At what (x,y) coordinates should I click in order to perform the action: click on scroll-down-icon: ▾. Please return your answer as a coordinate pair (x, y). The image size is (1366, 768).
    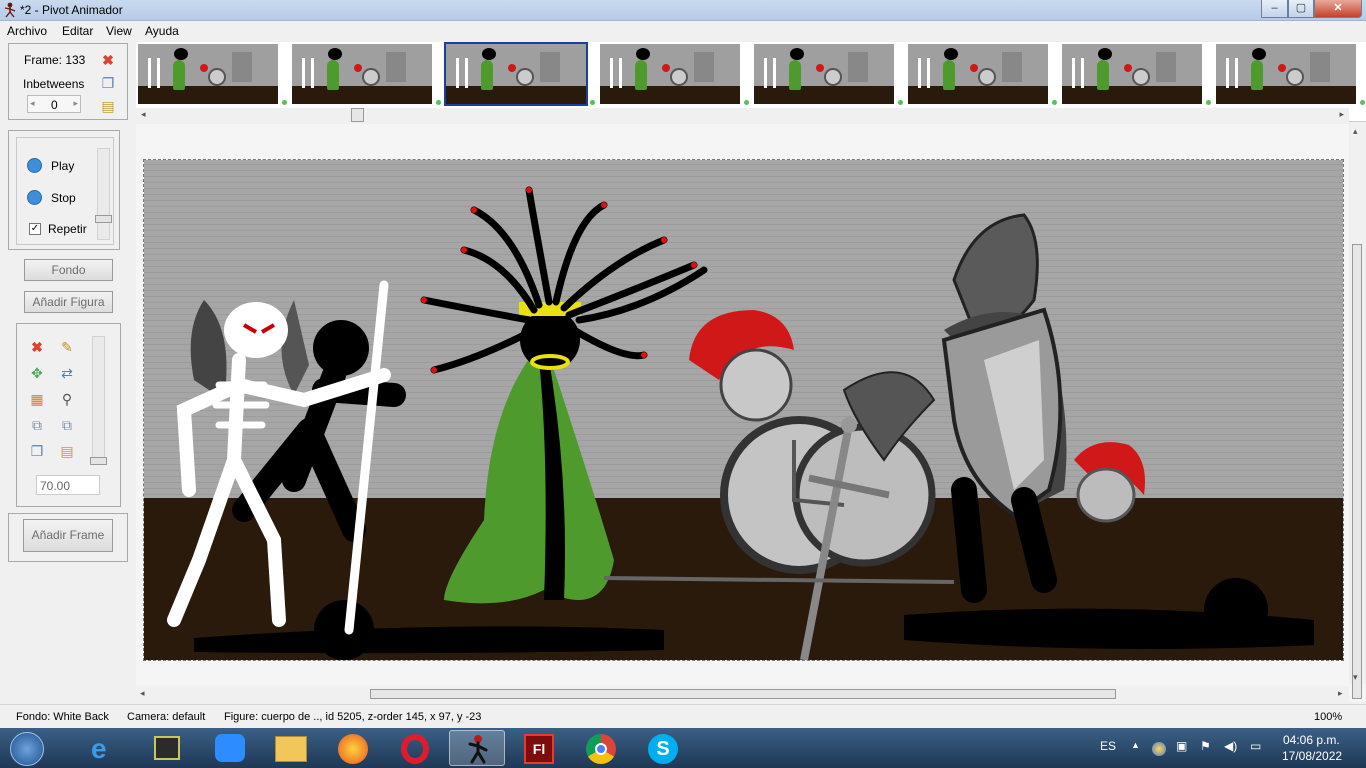
    Looking at the image, I should click on (1355, 677).